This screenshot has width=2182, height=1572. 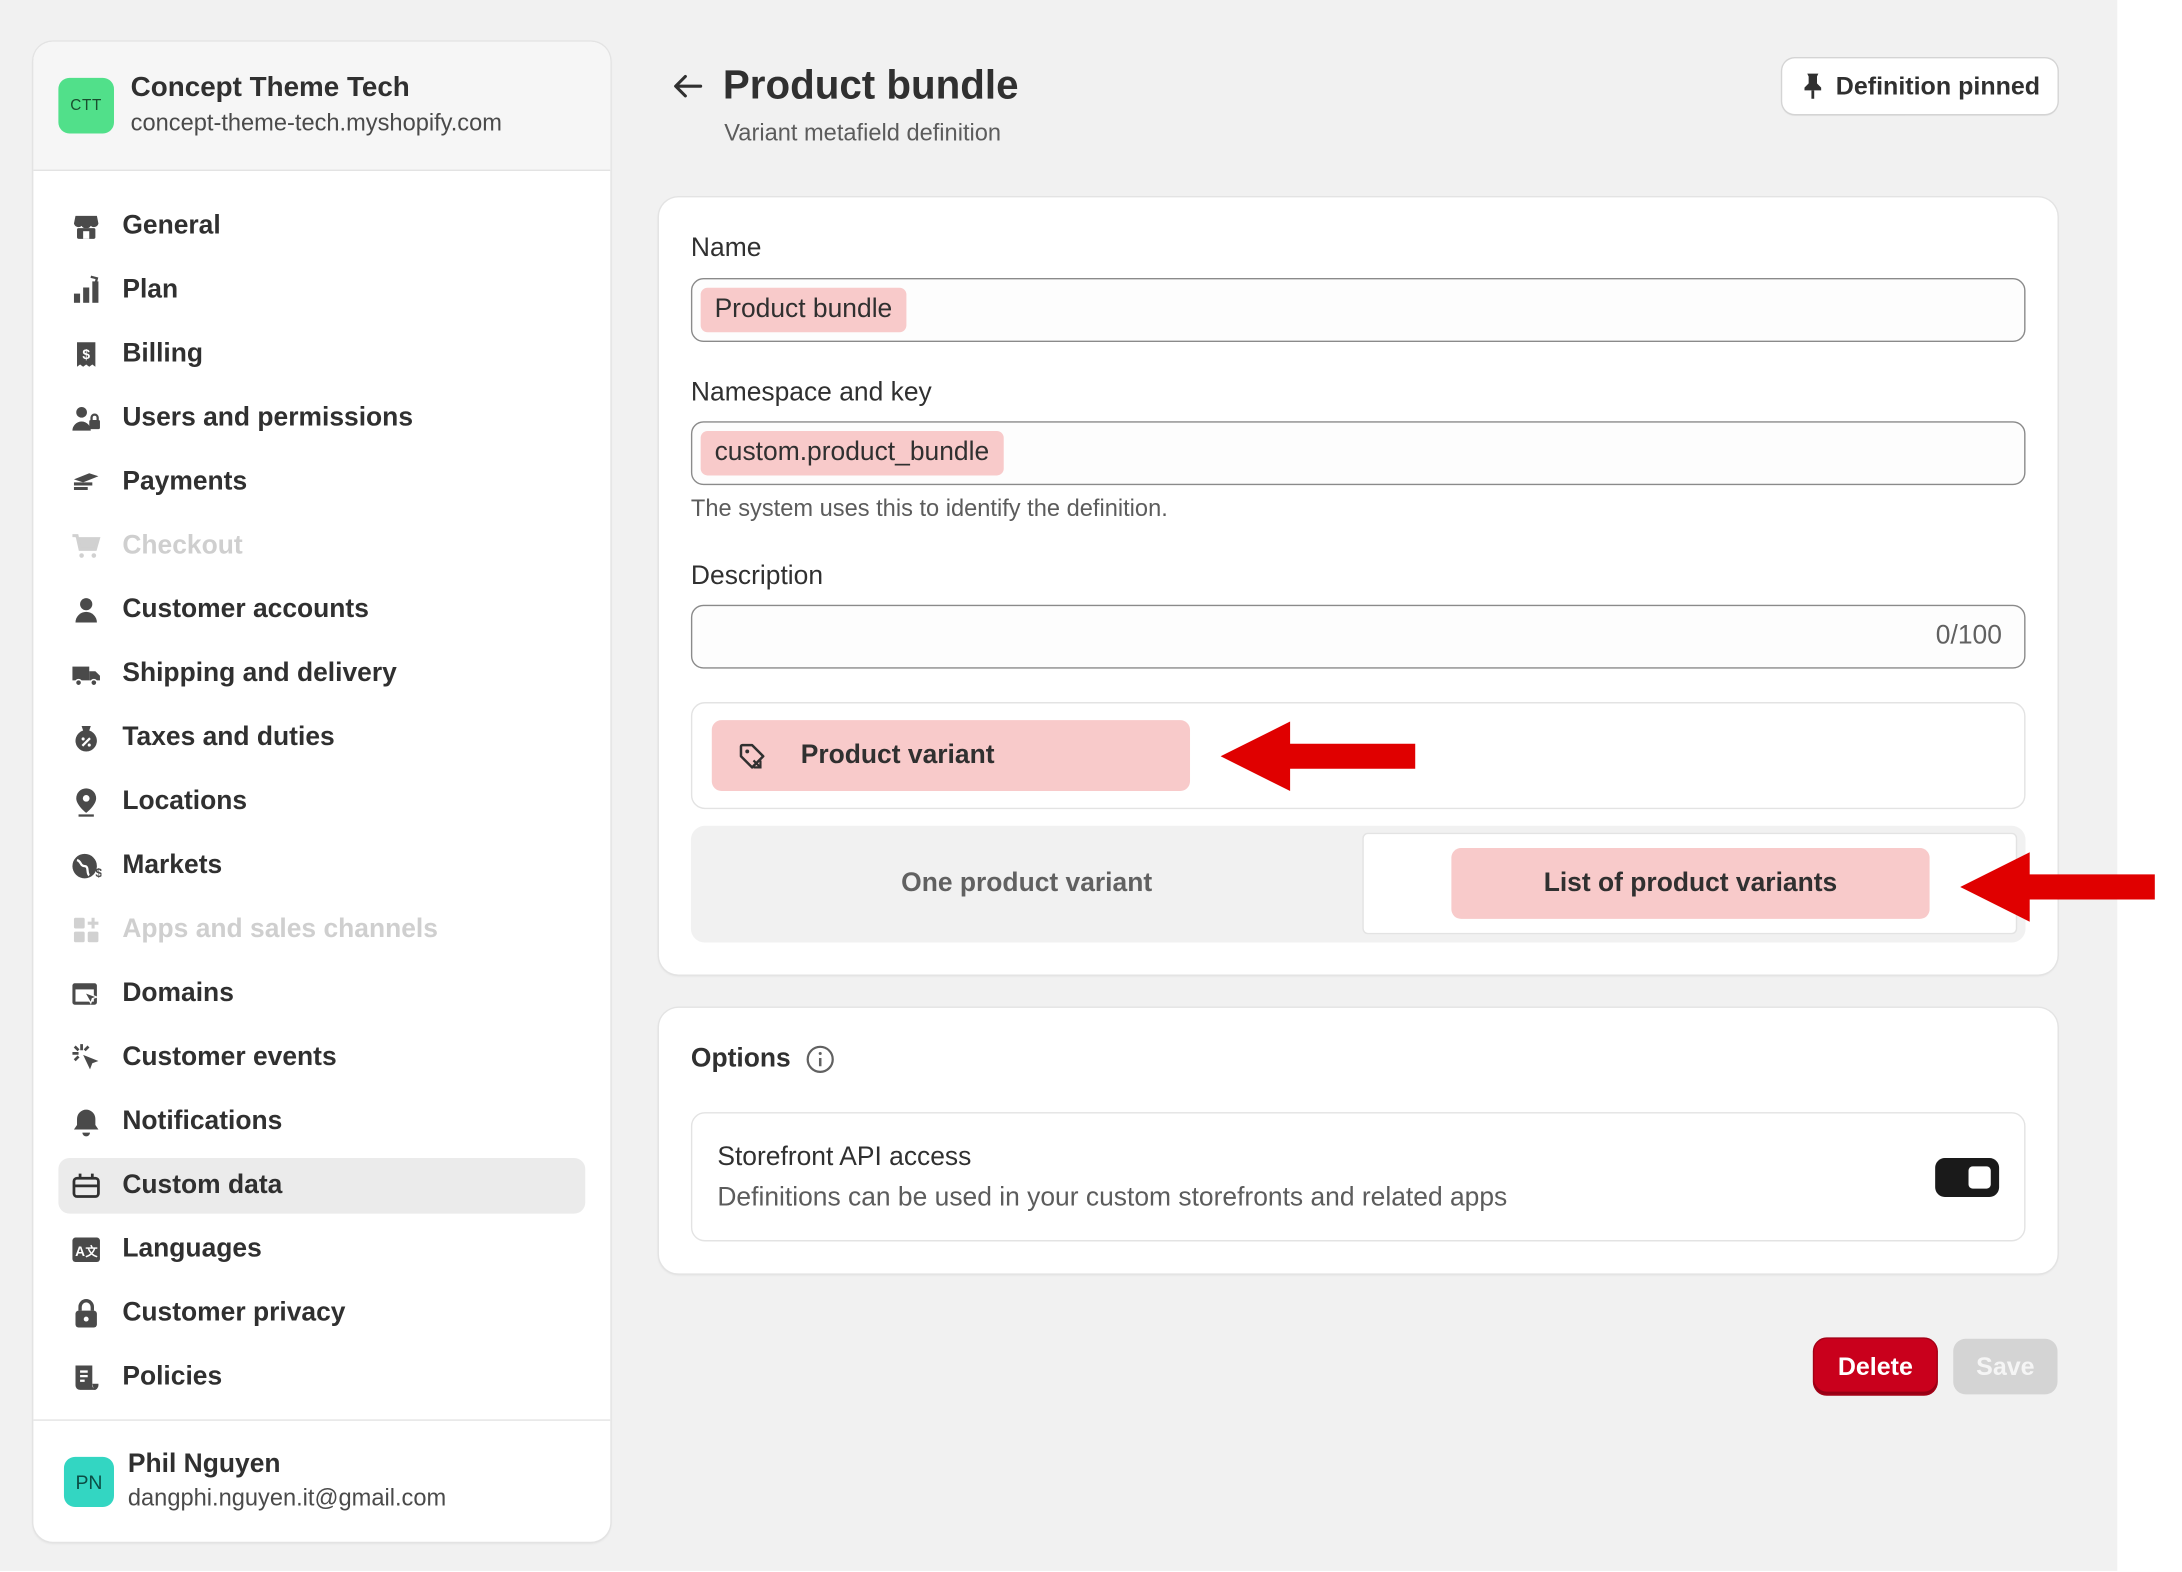 I want to click on truck-icon, so click(x=86, y=674).